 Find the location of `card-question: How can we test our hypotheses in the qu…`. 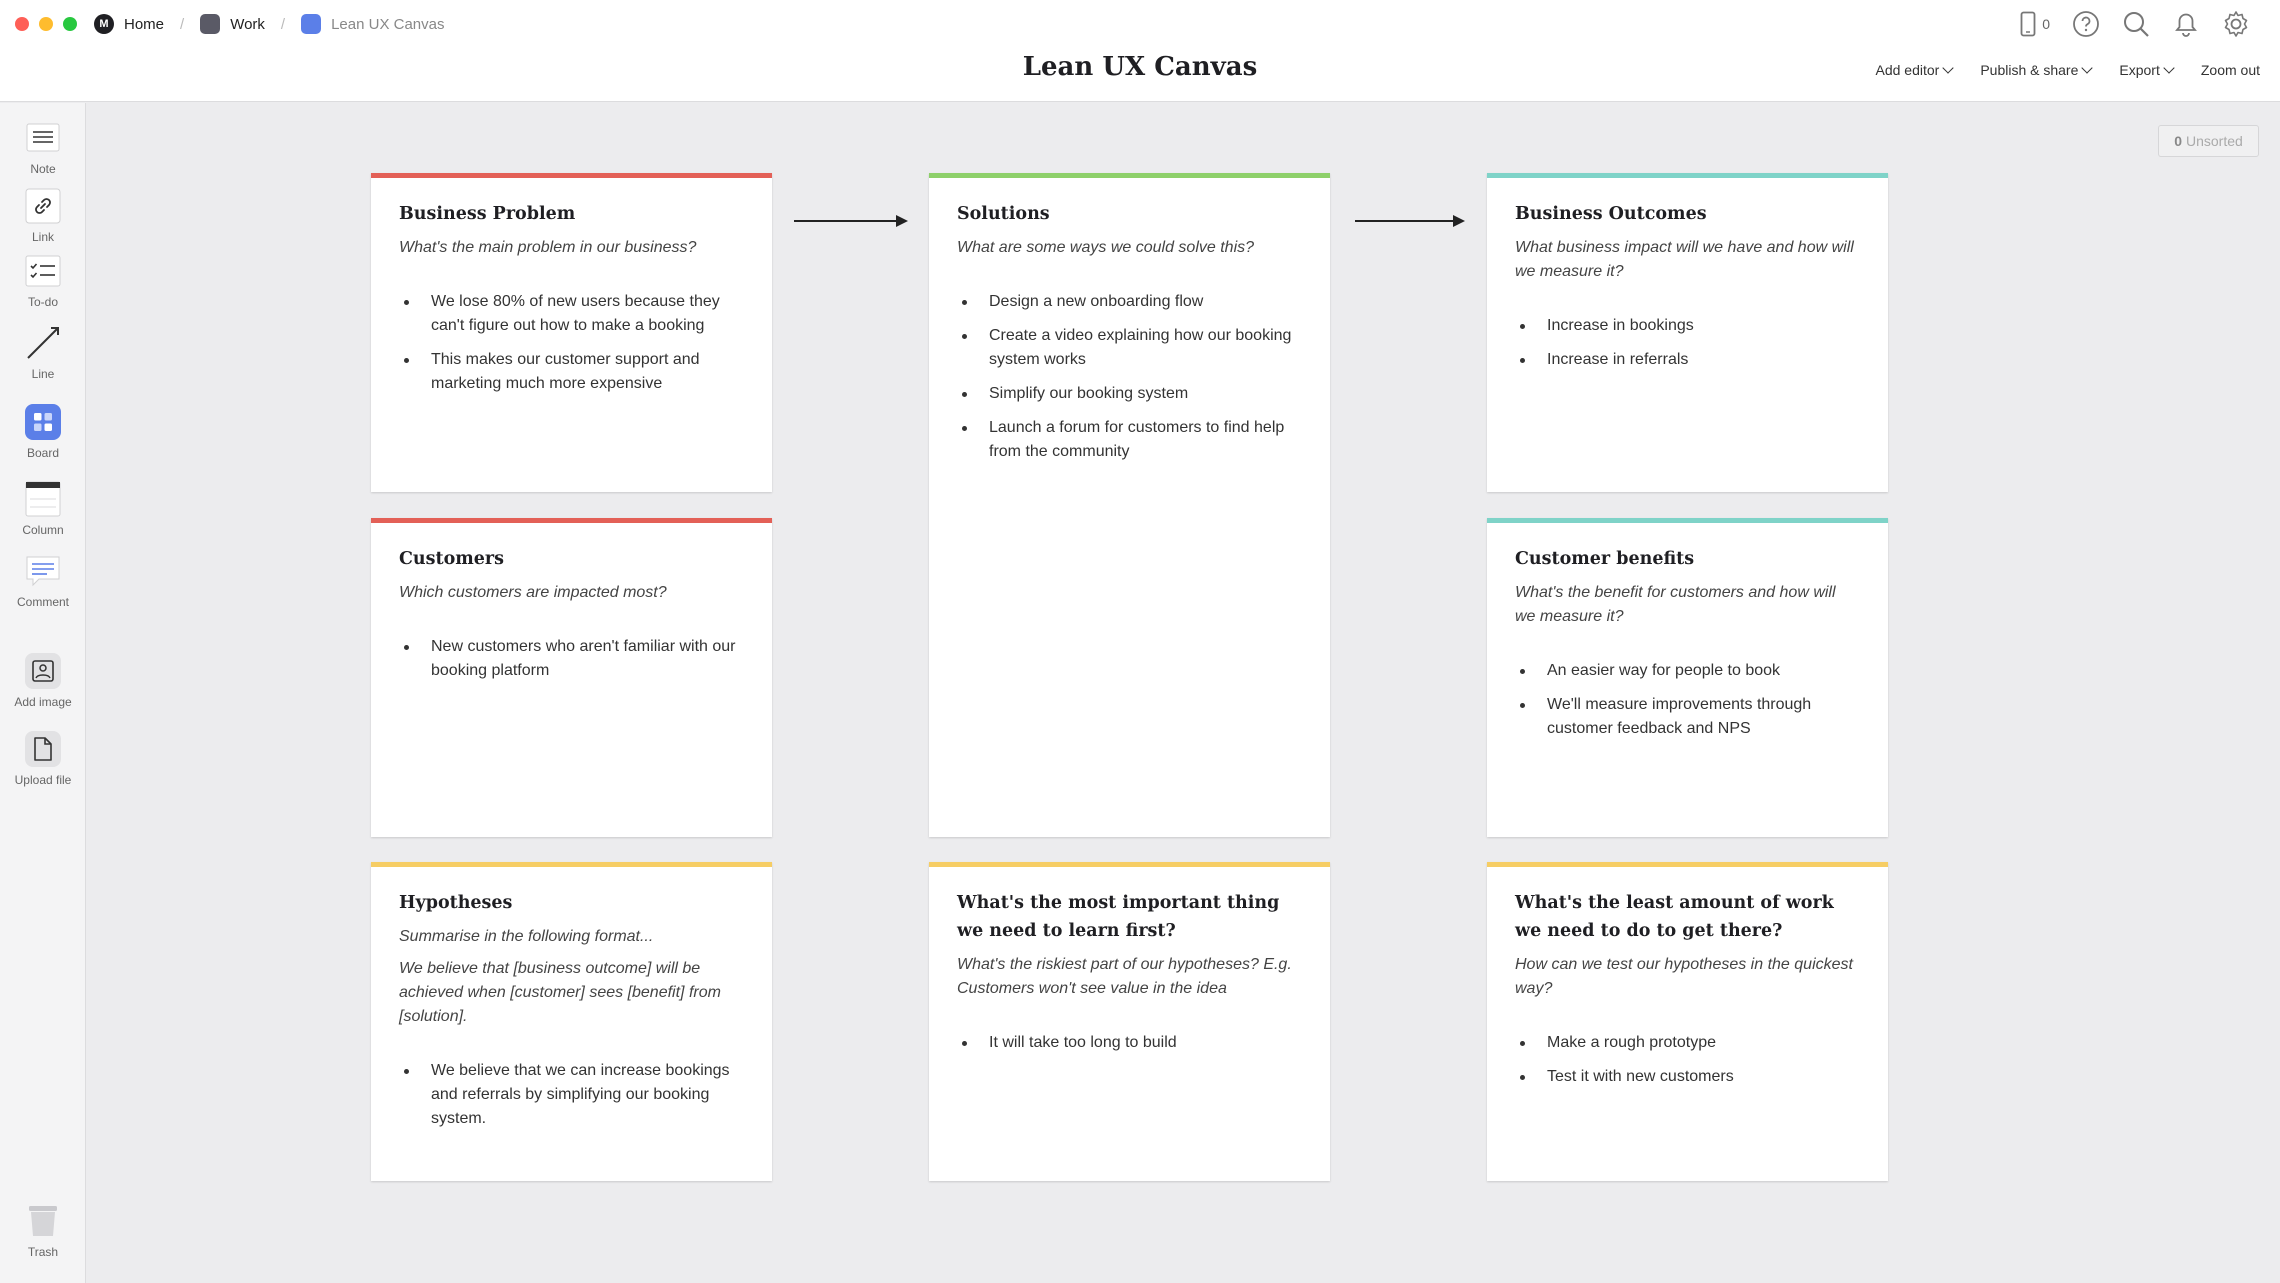

card-question: How can we test our hypotheses in the qu… is located at coordinates (1684, 976).